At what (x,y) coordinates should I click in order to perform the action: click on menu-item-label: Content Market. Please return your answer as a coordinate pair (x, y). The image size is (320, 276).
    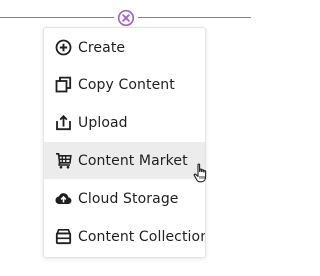
    Looking at the image, I should click on (133, 160).